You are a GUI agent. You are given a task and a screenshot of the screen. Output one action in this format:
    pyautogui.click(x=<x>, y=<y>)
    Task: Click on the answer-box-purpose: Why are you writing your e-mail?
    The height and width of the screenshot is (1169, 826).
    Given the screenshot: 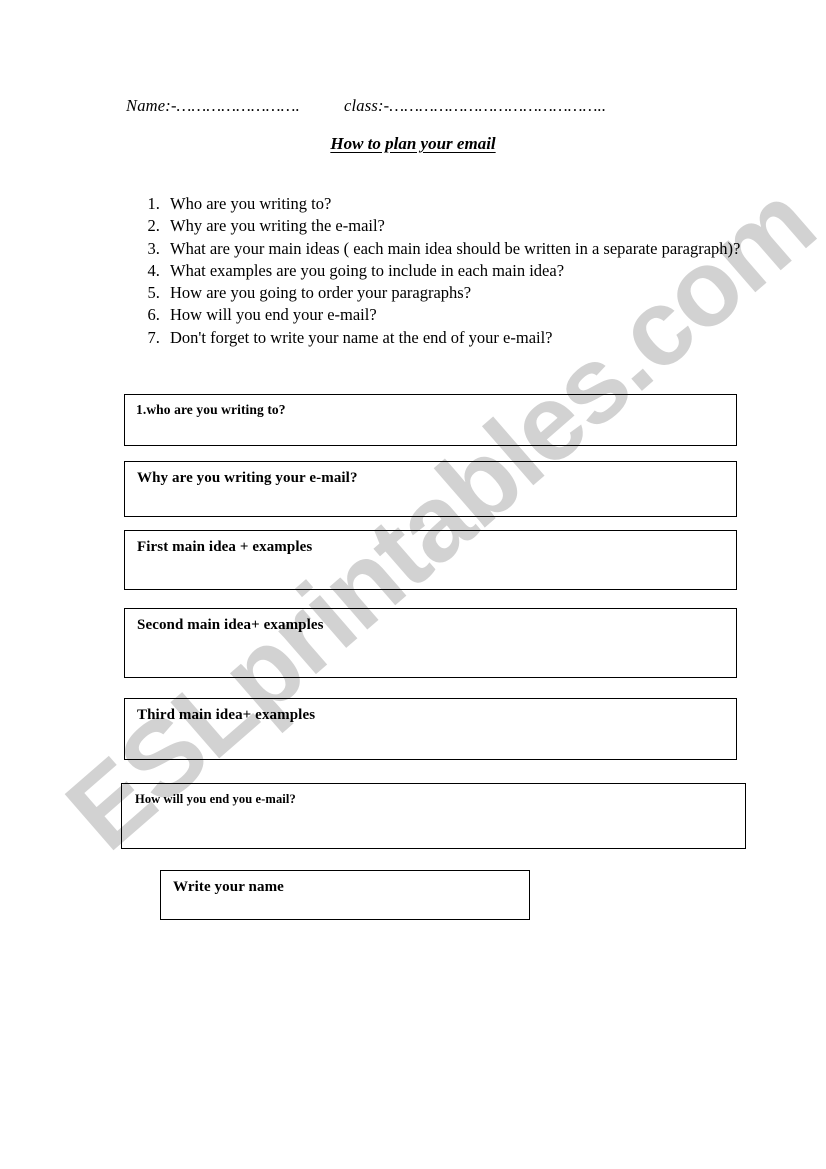 What is the action you would take?
    pyautogui.click(x=430, y=489)
    